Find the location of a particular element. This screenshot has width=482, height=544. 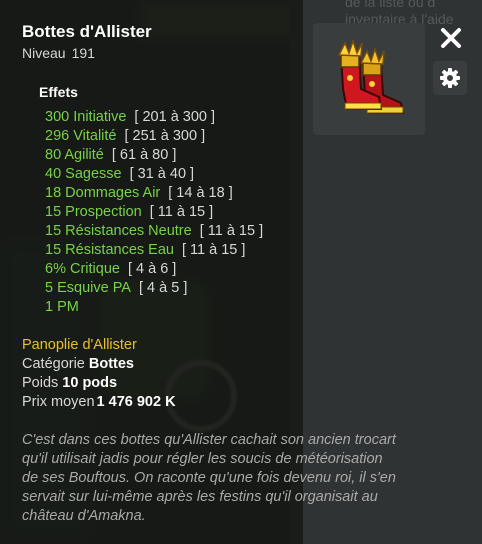

weight-label: Poids is located at coordinates (40, 383).